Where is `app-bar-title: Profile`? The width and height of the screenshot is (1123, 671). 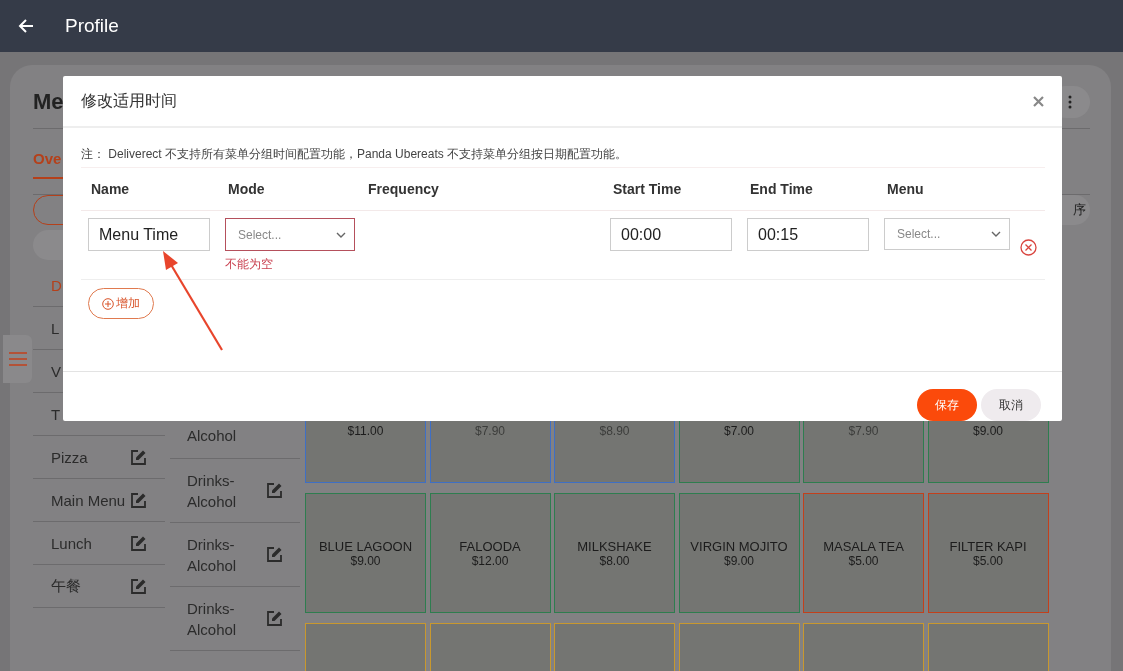 app-bar-title: Profile is located at coordinates (92, 26).